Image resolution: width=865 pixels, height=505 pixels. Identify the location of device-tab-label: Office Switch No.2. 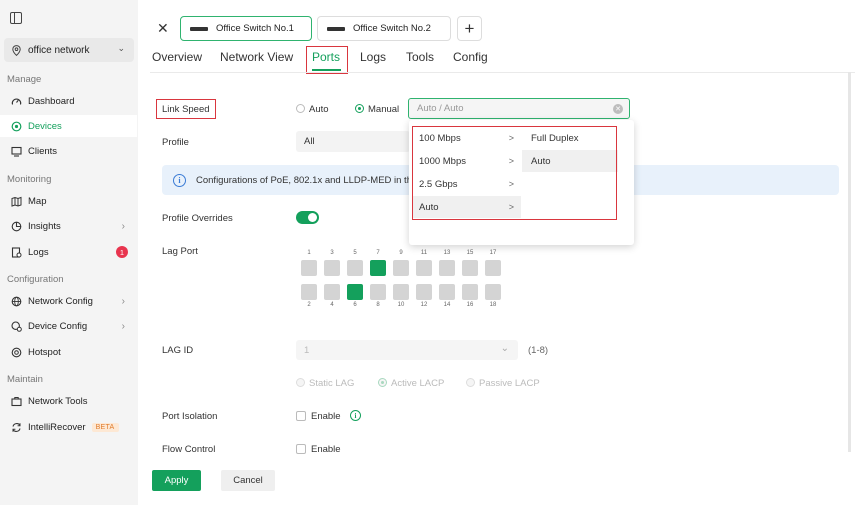
(392, 28).